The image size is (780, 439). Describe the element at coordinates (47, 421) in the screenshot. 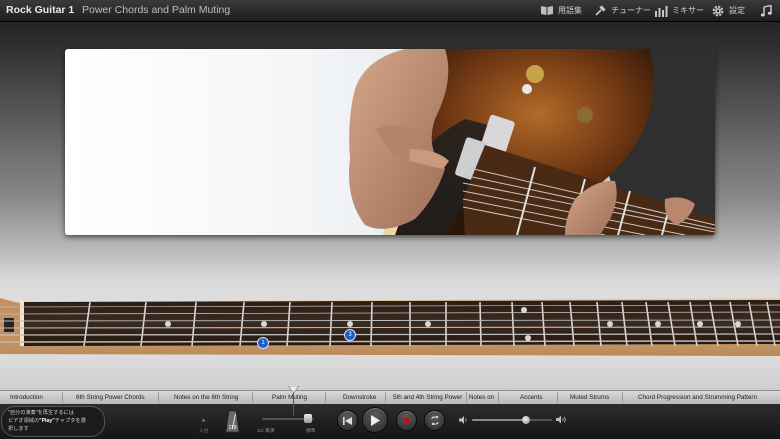

I see `hint-line-2: ビデオ領域の"Play"チャプタを選` at that location.